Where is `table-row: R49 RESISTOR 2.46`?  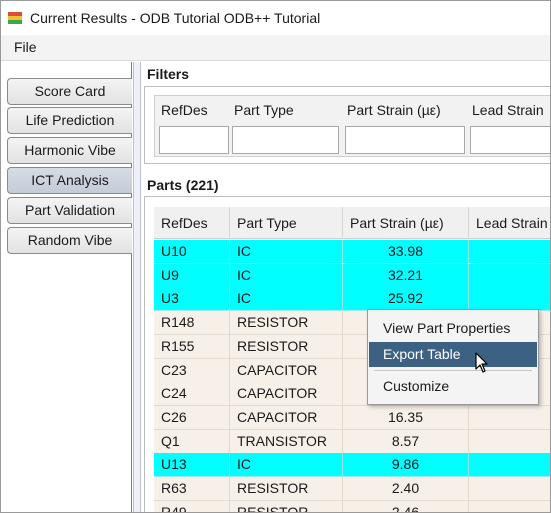 table-row: R49 RESISTOR 2.46 is located at coordinates (352, 506).